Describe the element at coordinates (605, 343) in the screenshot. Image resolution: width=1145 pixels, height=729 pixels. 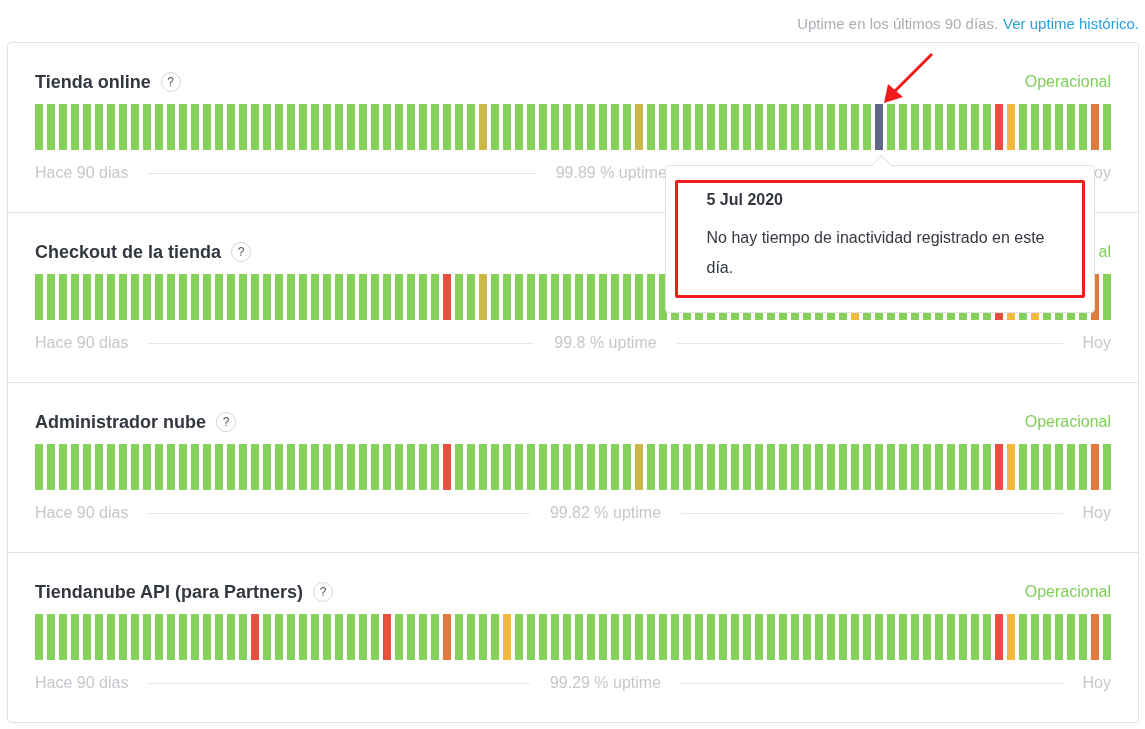
I see `uptime-percent: 99.8 % uptime` at that location.